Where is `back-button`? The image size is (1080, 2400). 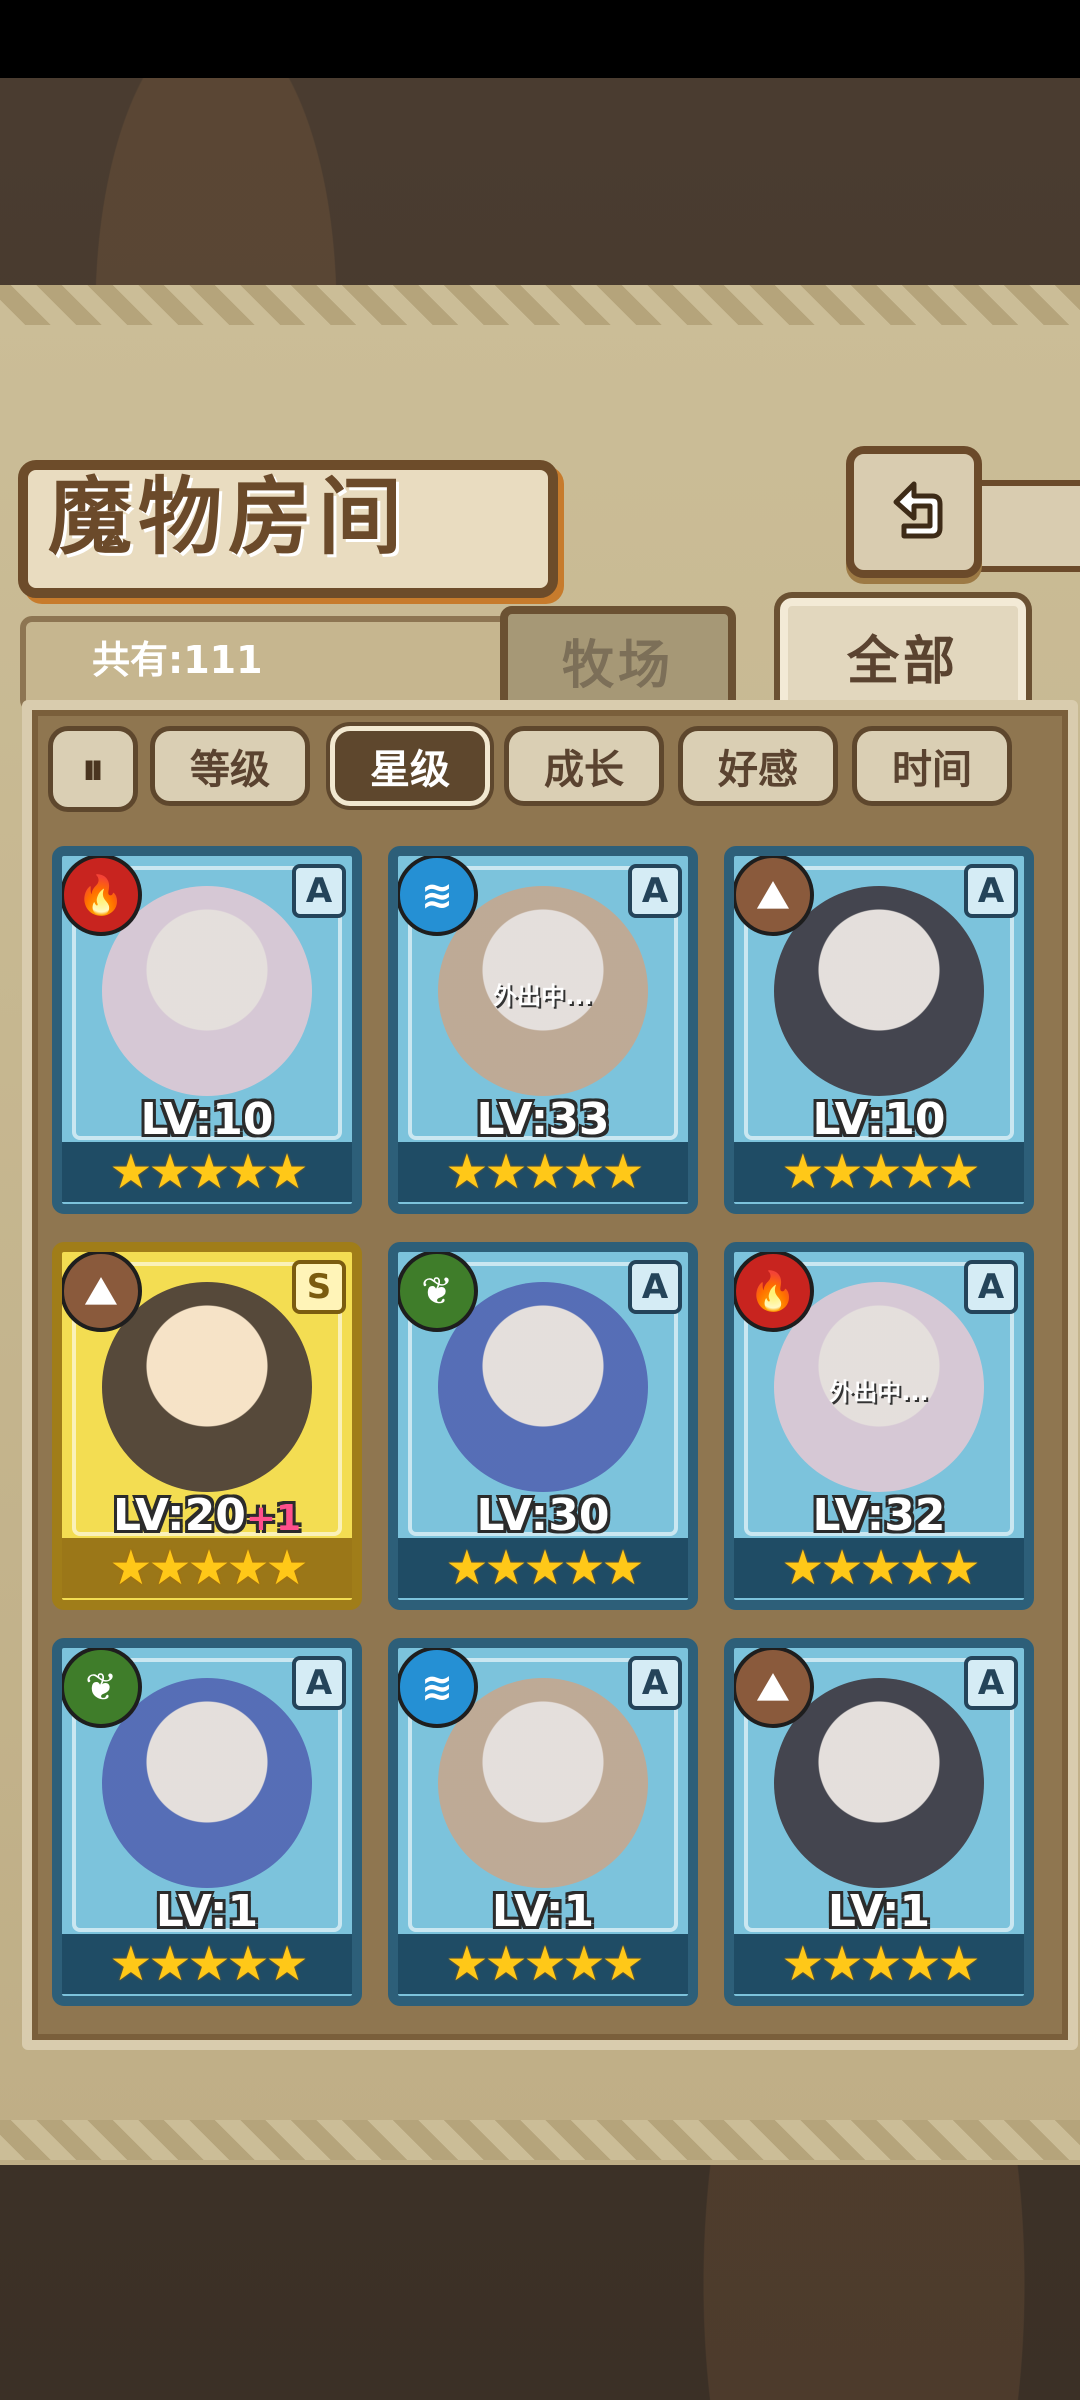 back-button is located at coordinates (914, 512).